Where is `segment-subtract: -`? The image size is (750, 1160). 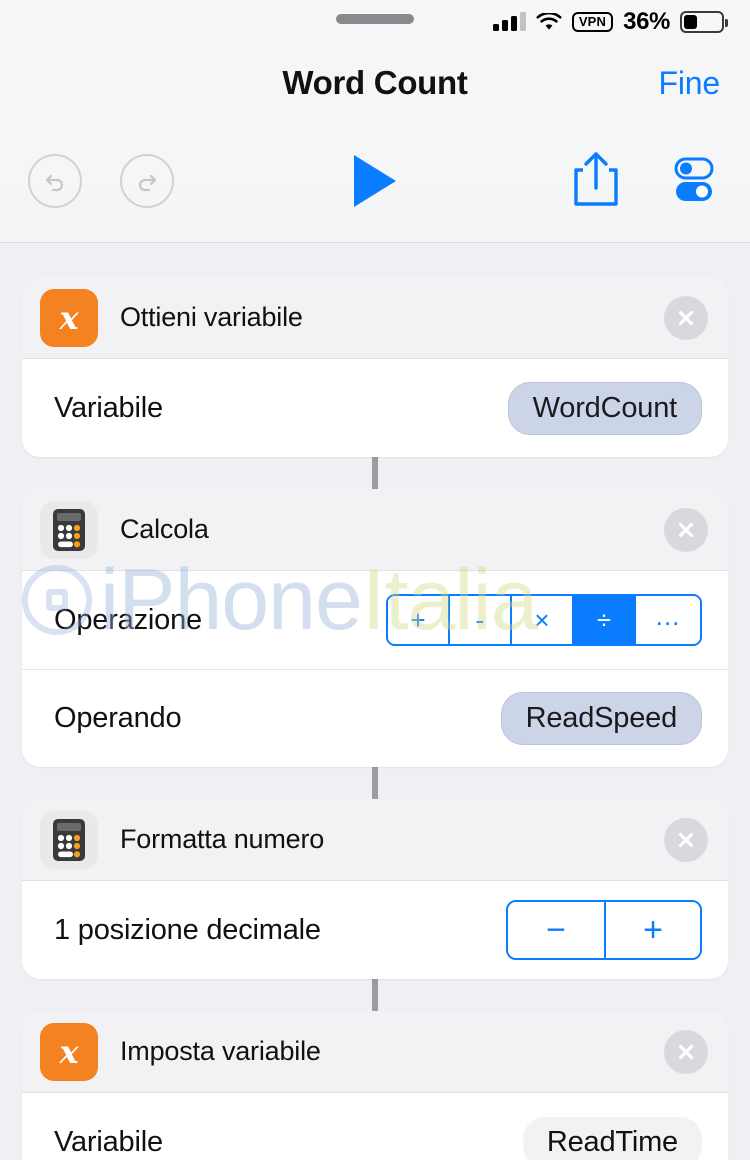
segment-subtract: - is located at coordinates (481, 620).